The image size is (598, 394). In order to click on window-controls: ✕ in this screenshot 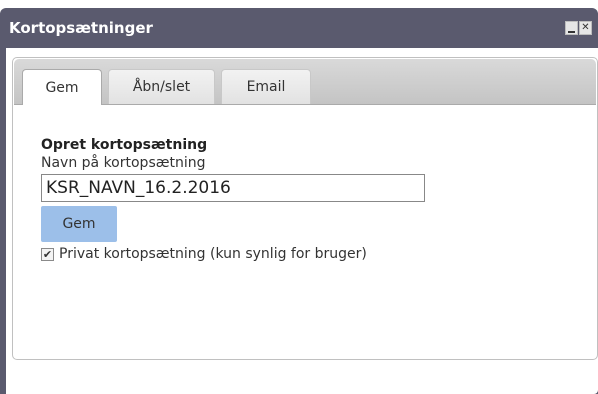, I will do `click(578, 28)`.